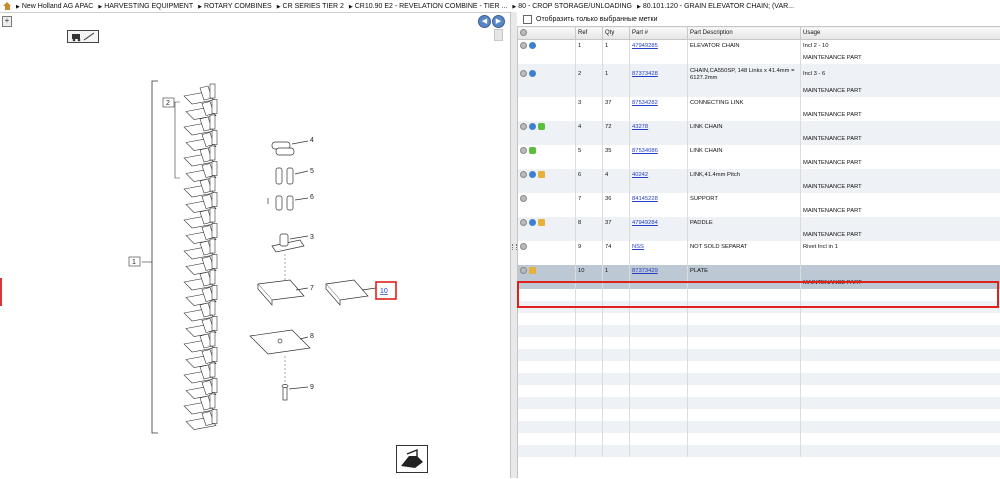 The width and height of the screenshot is (1000, 479). Describe the element at coordinates (640, 175) in the screenshot. I see `part-number-link: 40242` at that location.